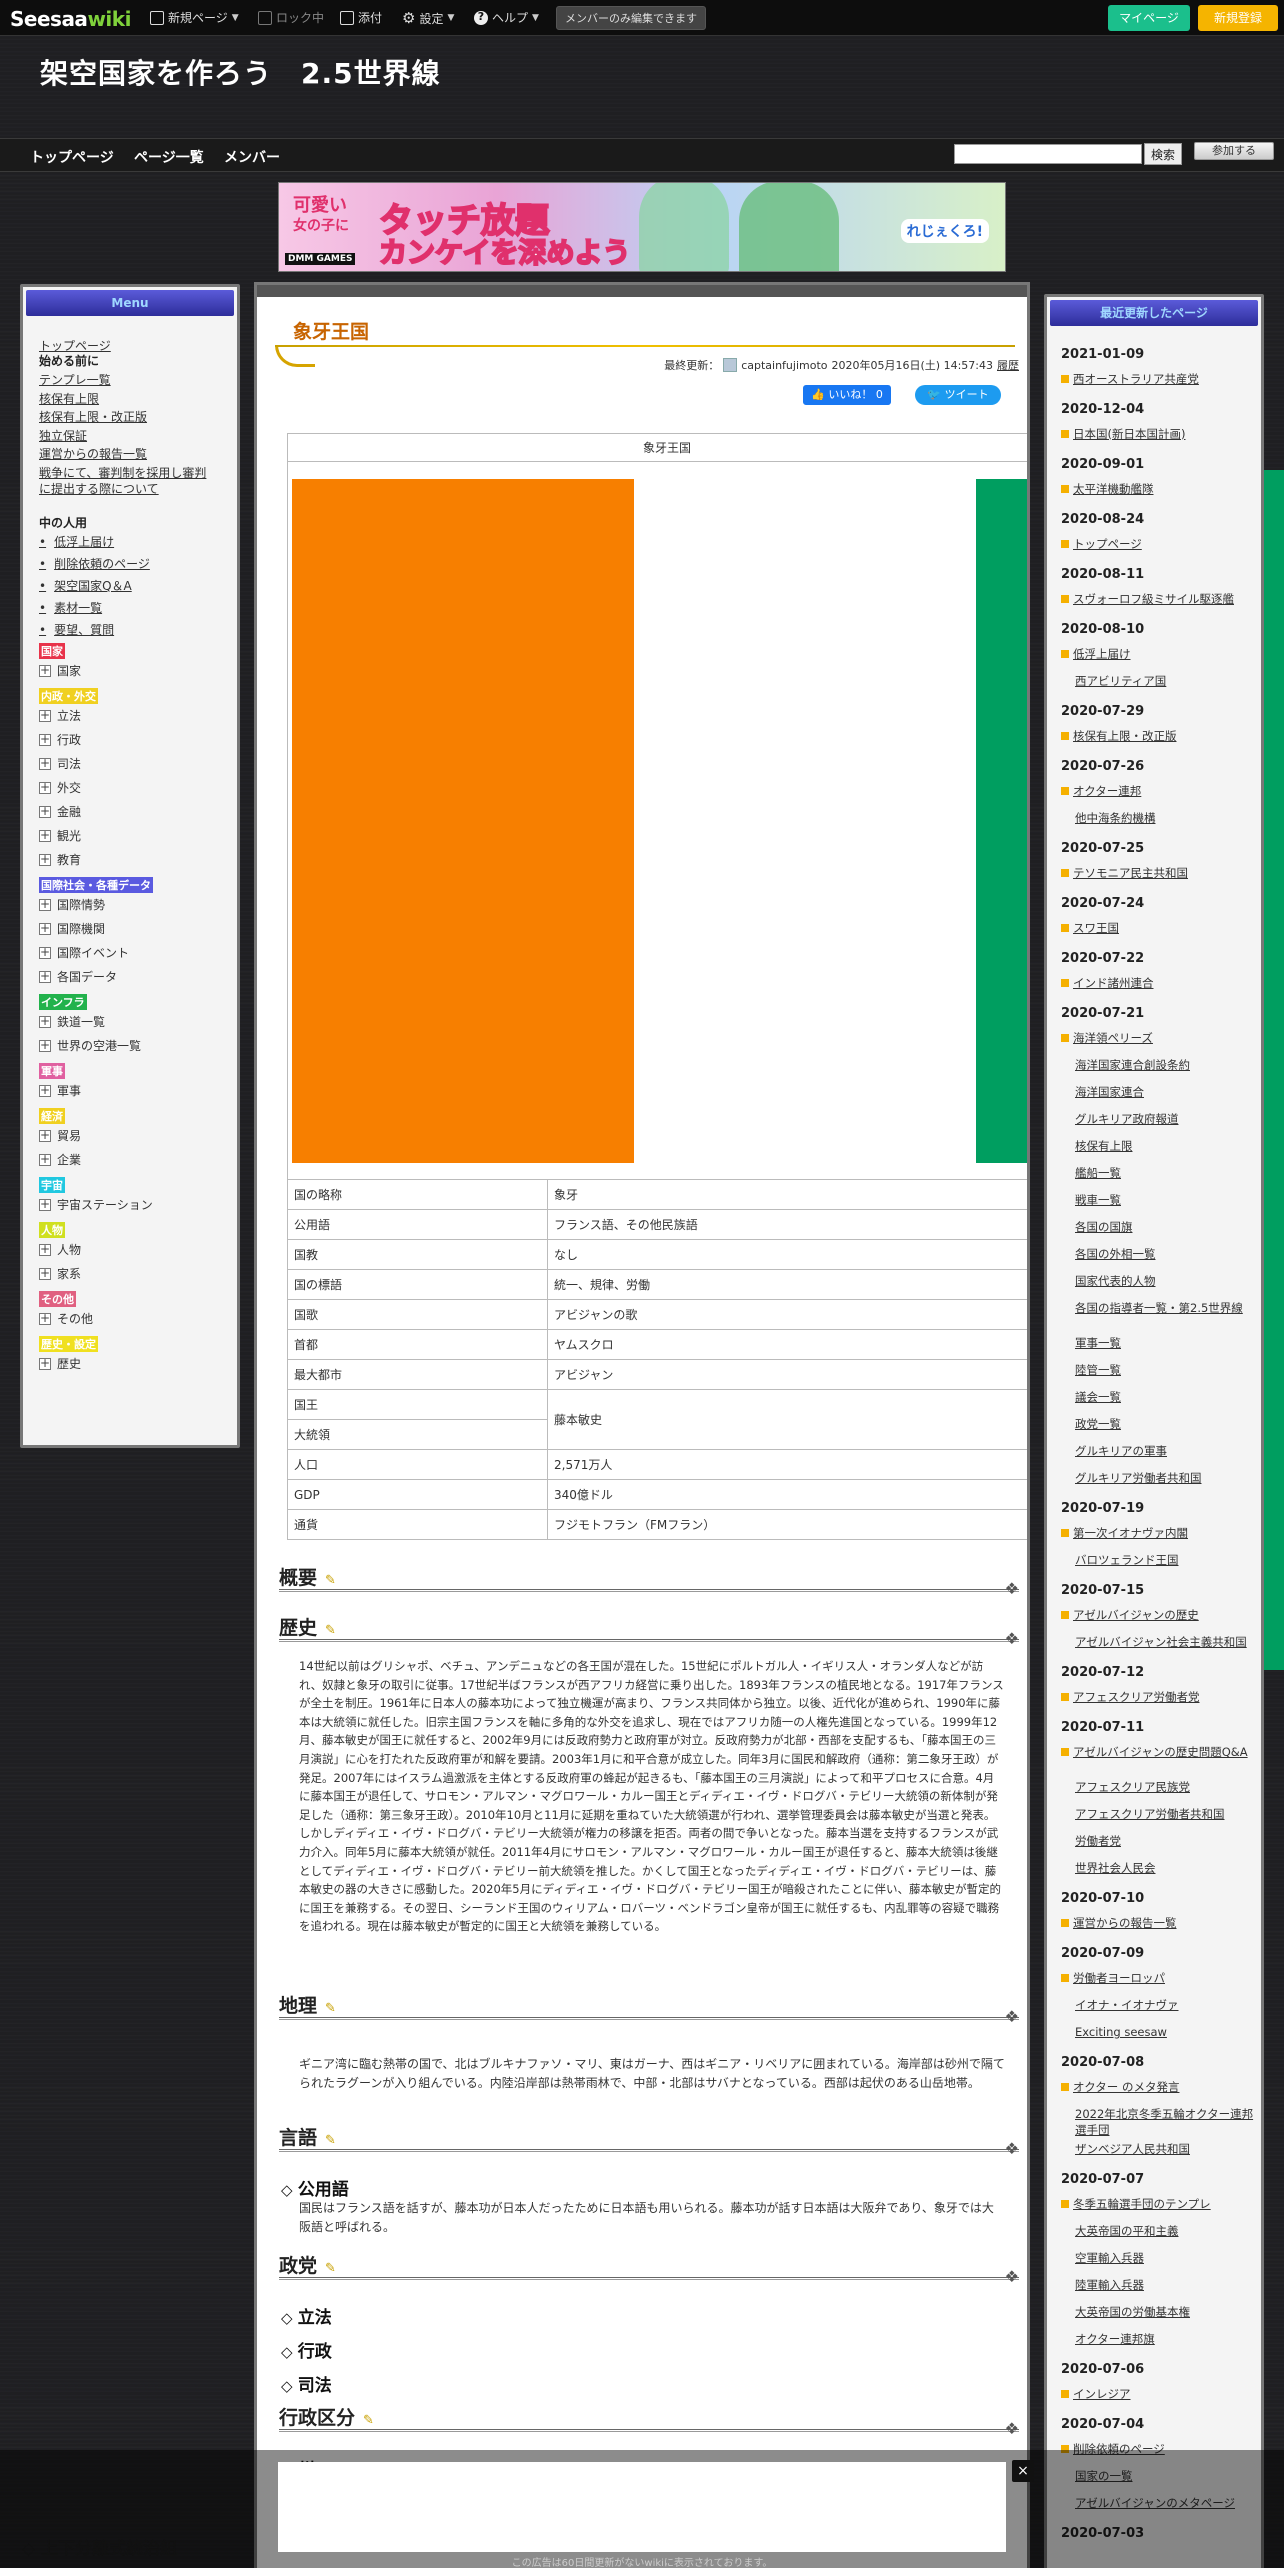  I want to click on recent-page-link: トップページ, so click(1158, 544).